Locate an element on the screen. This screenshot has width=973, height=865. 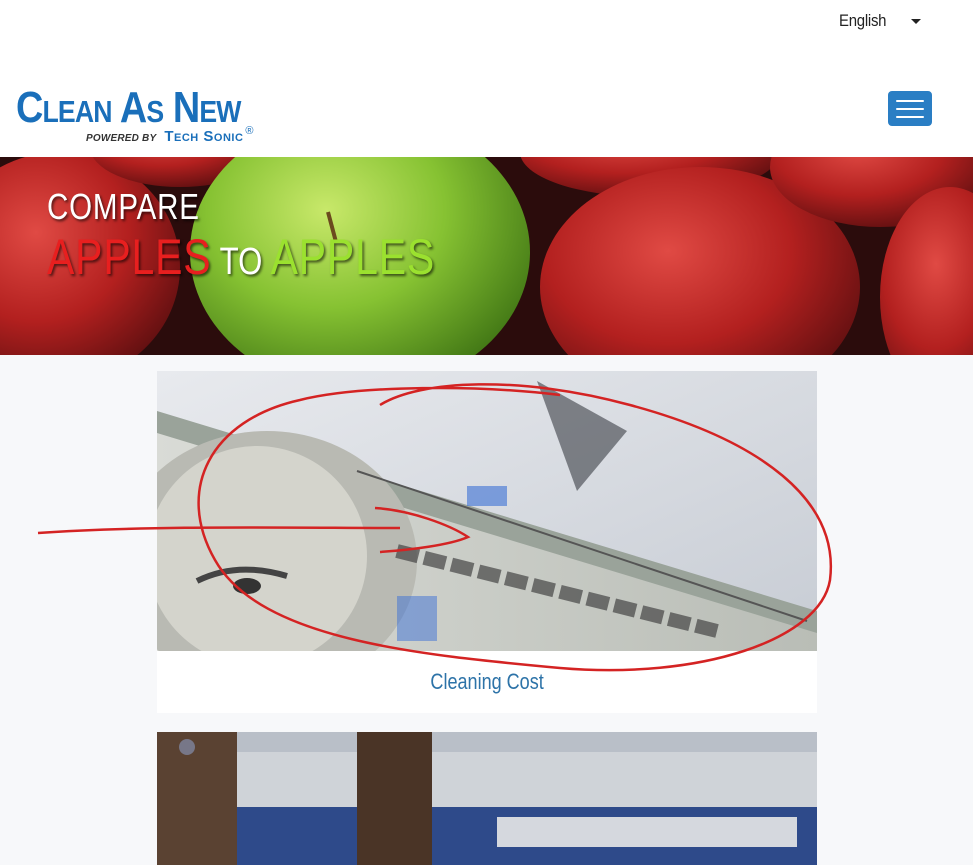
hero-word-to: TO is located at coordinates (241, 262).